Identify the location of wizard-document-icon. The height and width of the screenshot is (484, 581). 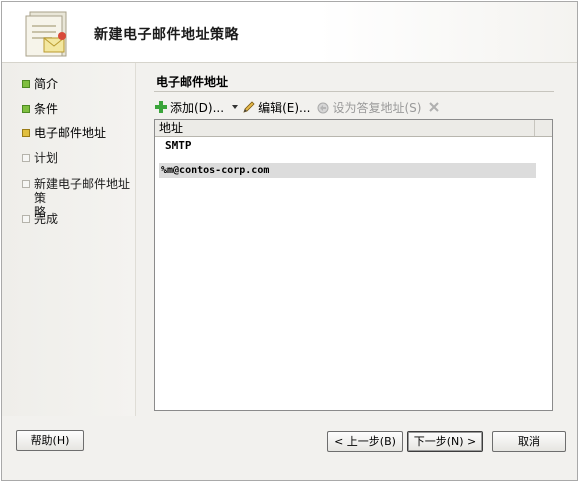
(47, 34).